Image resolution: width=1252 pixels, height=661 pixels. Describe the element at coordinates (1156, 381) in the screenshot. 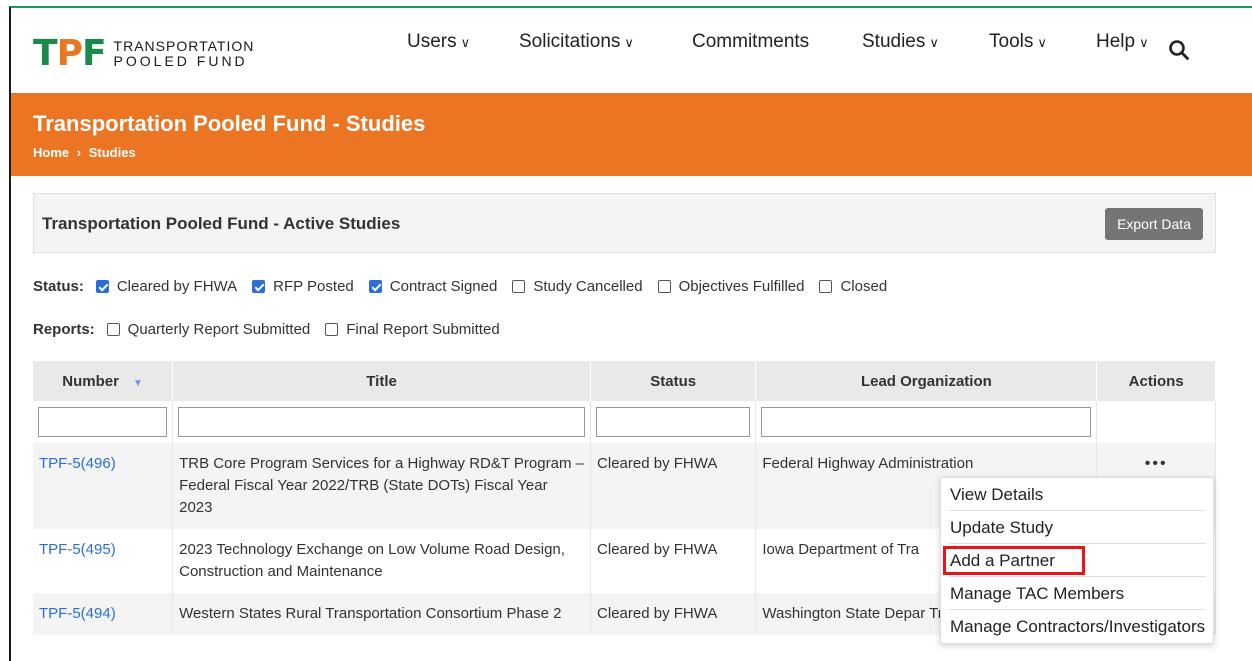

I see `column-header-actions: Actions` at that location.